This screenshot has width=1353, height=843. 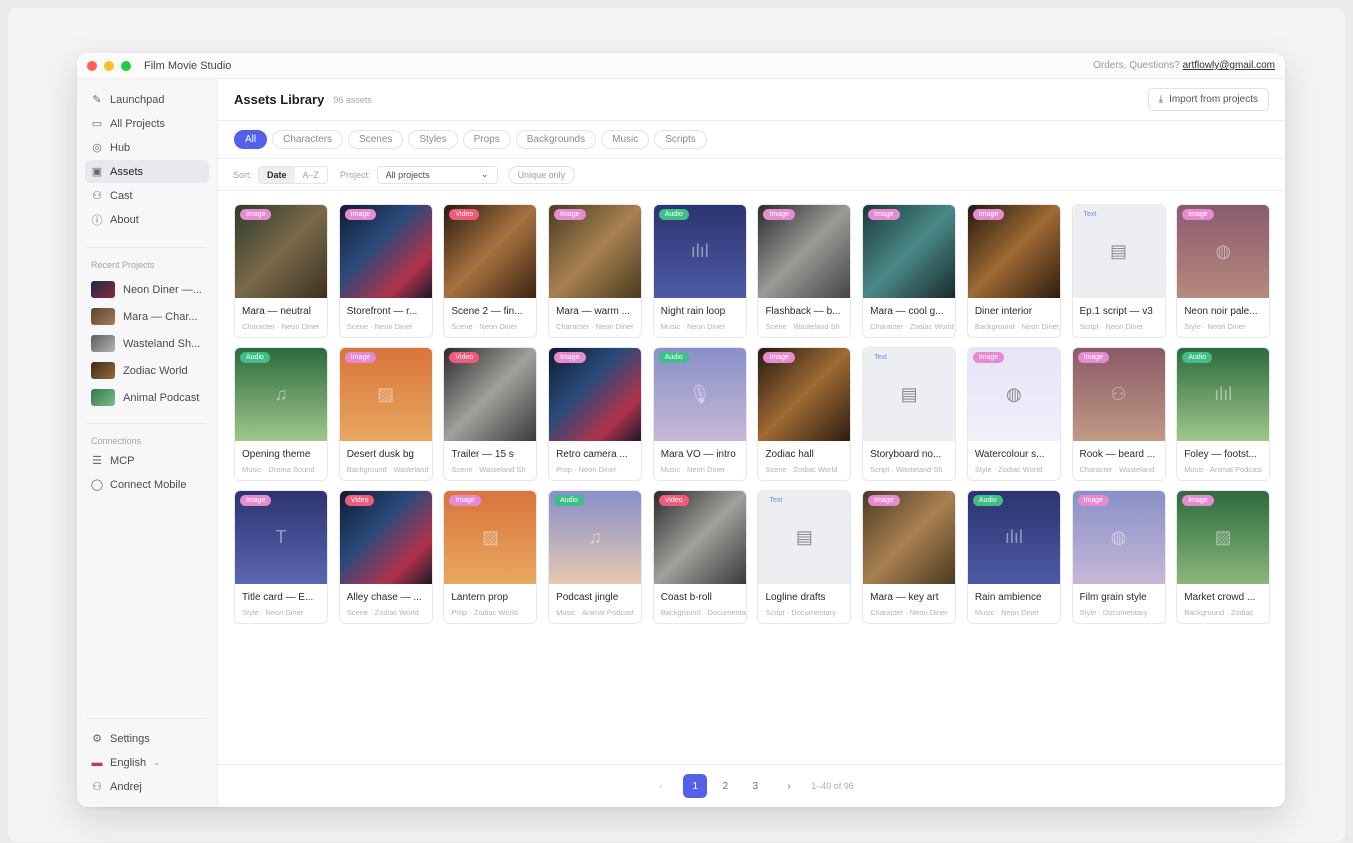 I want to click on asset-type-icon: T, so click(x=281, y=537).